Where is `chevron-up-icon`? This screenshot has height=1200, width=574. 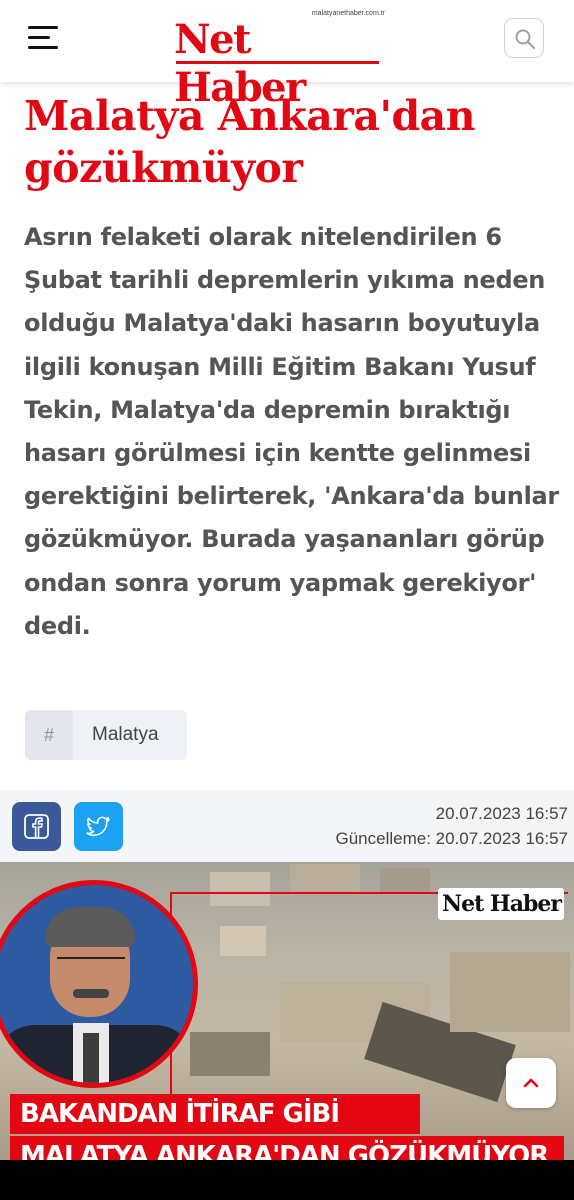 chevron-up-icon is located at coordinates (531, 1083).